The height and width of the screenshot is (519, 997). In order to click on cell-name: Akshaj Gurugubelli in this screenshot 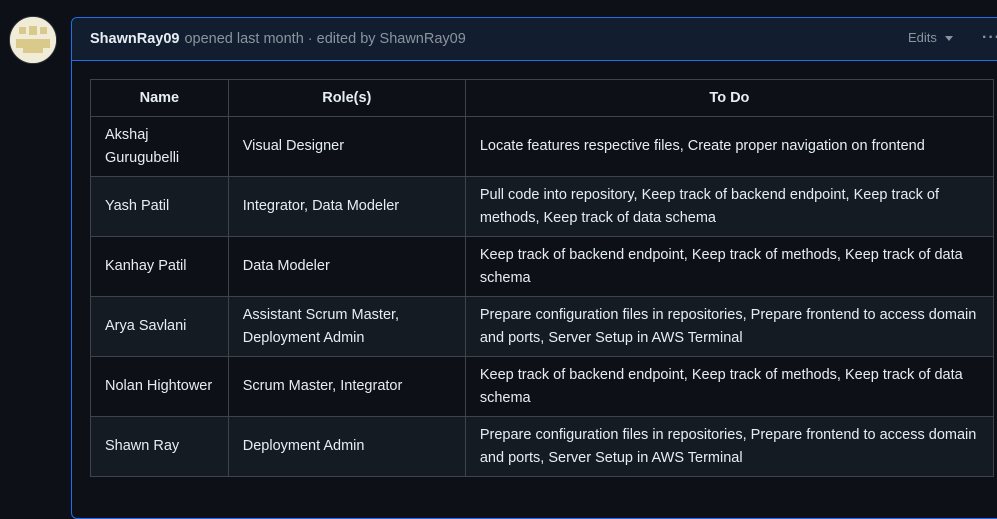, I will do `click(159, 146)`.